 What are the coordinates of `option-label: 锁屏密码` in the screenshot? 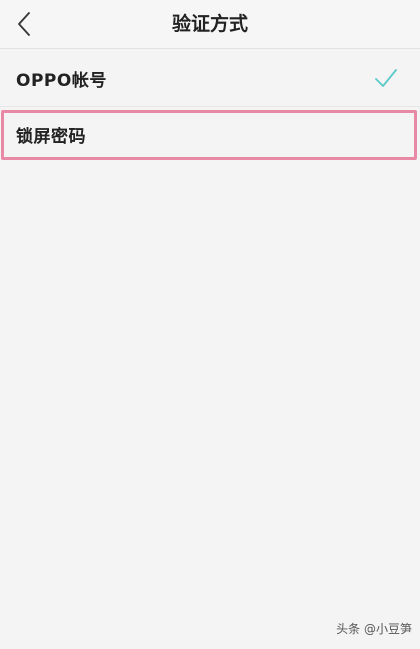 It's located at (51, 136).